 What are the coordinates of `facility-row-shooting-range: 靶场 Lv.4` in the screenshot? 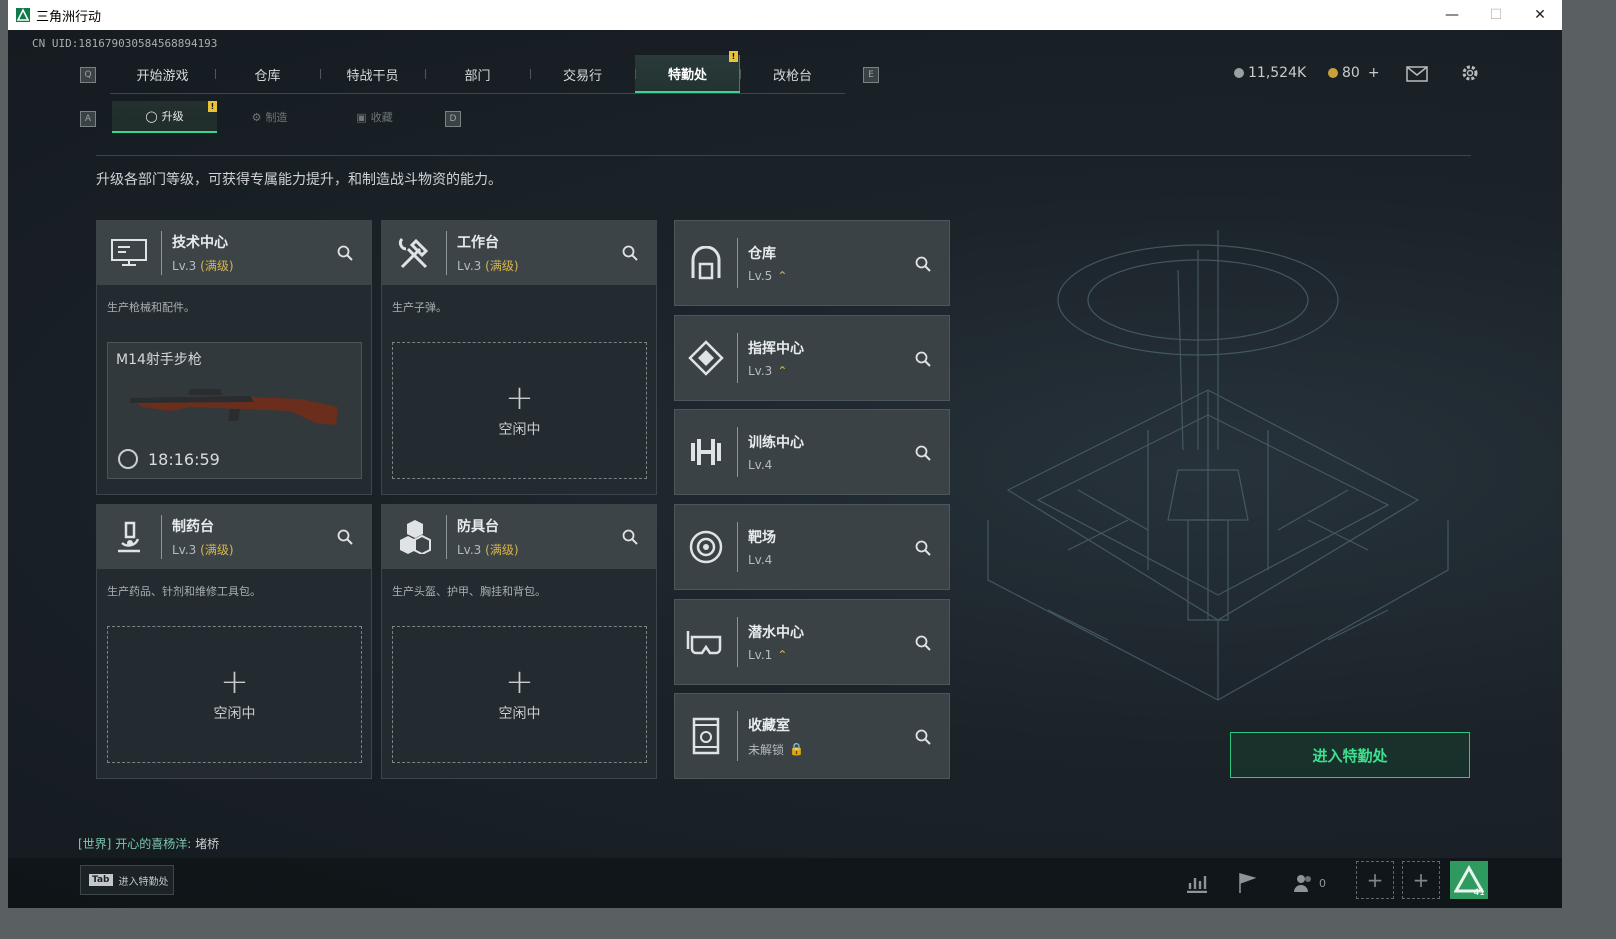 It's located at (812, 547).